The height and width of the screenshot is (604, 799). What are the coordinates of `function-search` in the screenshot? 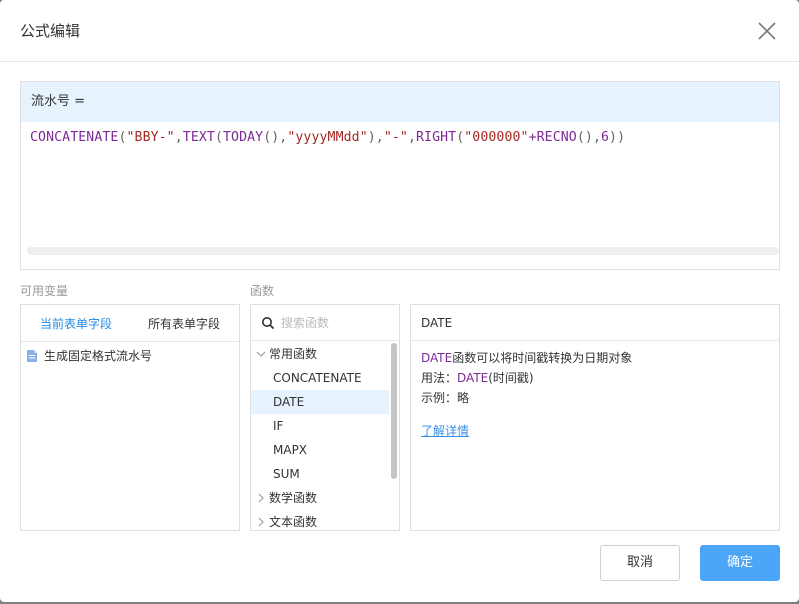 It's located at (325, 323).